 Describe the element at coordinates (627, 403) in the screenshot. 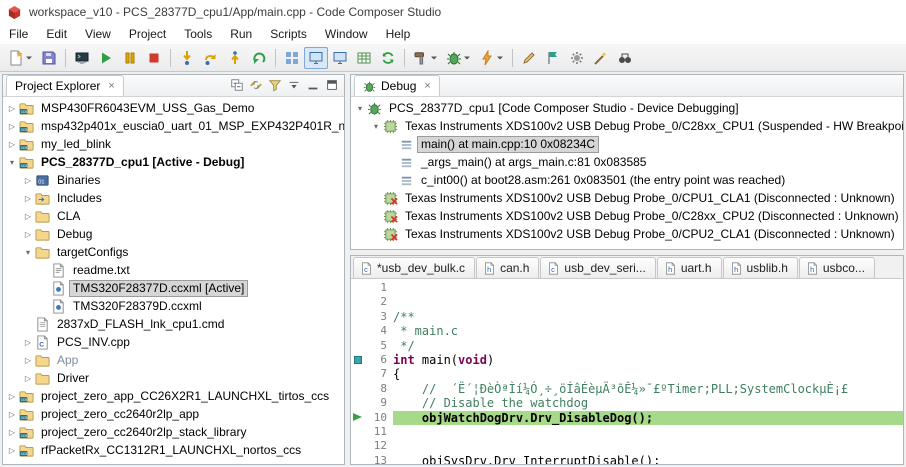

I see `code-line: 9 // Disable the watchdog` at that location.